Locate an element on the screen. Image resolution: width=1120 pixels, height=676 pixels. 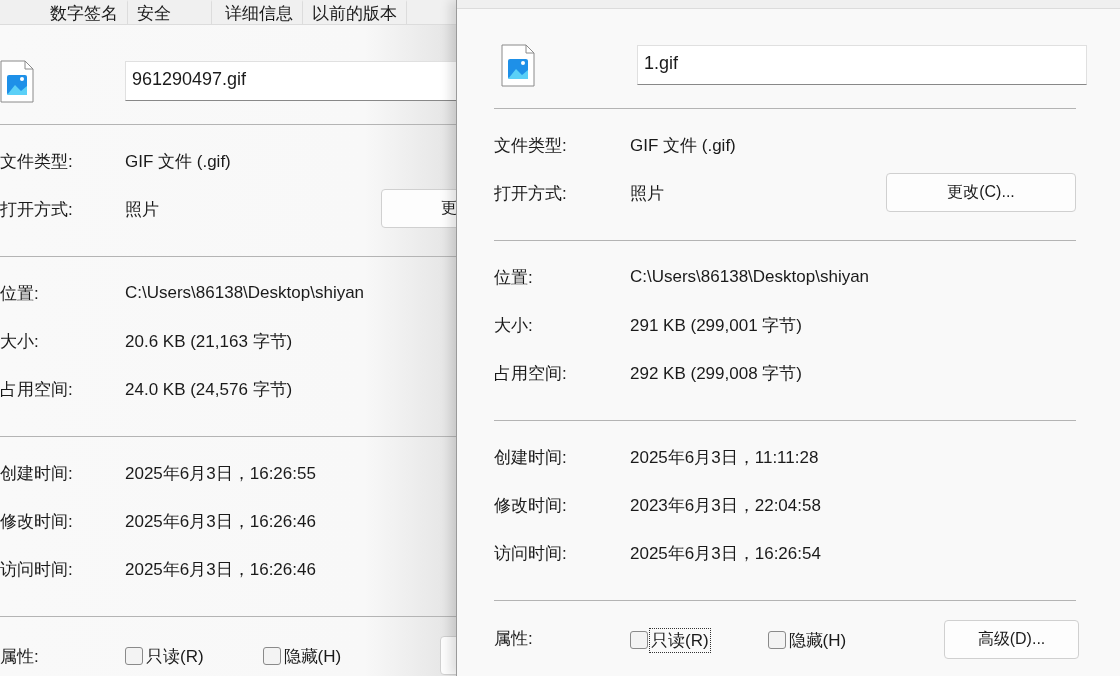
field-value: 291 KB (299,001 字节) is located at coordinates (716, 325).